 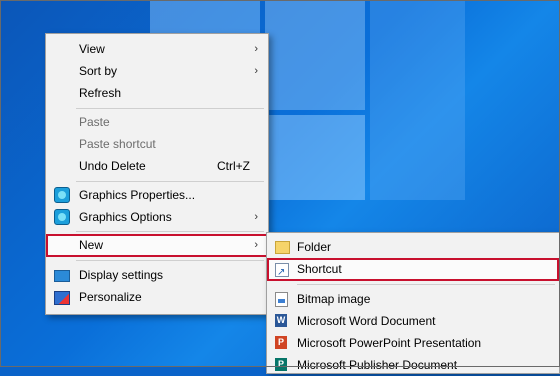 I want to click on menu-item-label: View, so click(x=92, y=49).